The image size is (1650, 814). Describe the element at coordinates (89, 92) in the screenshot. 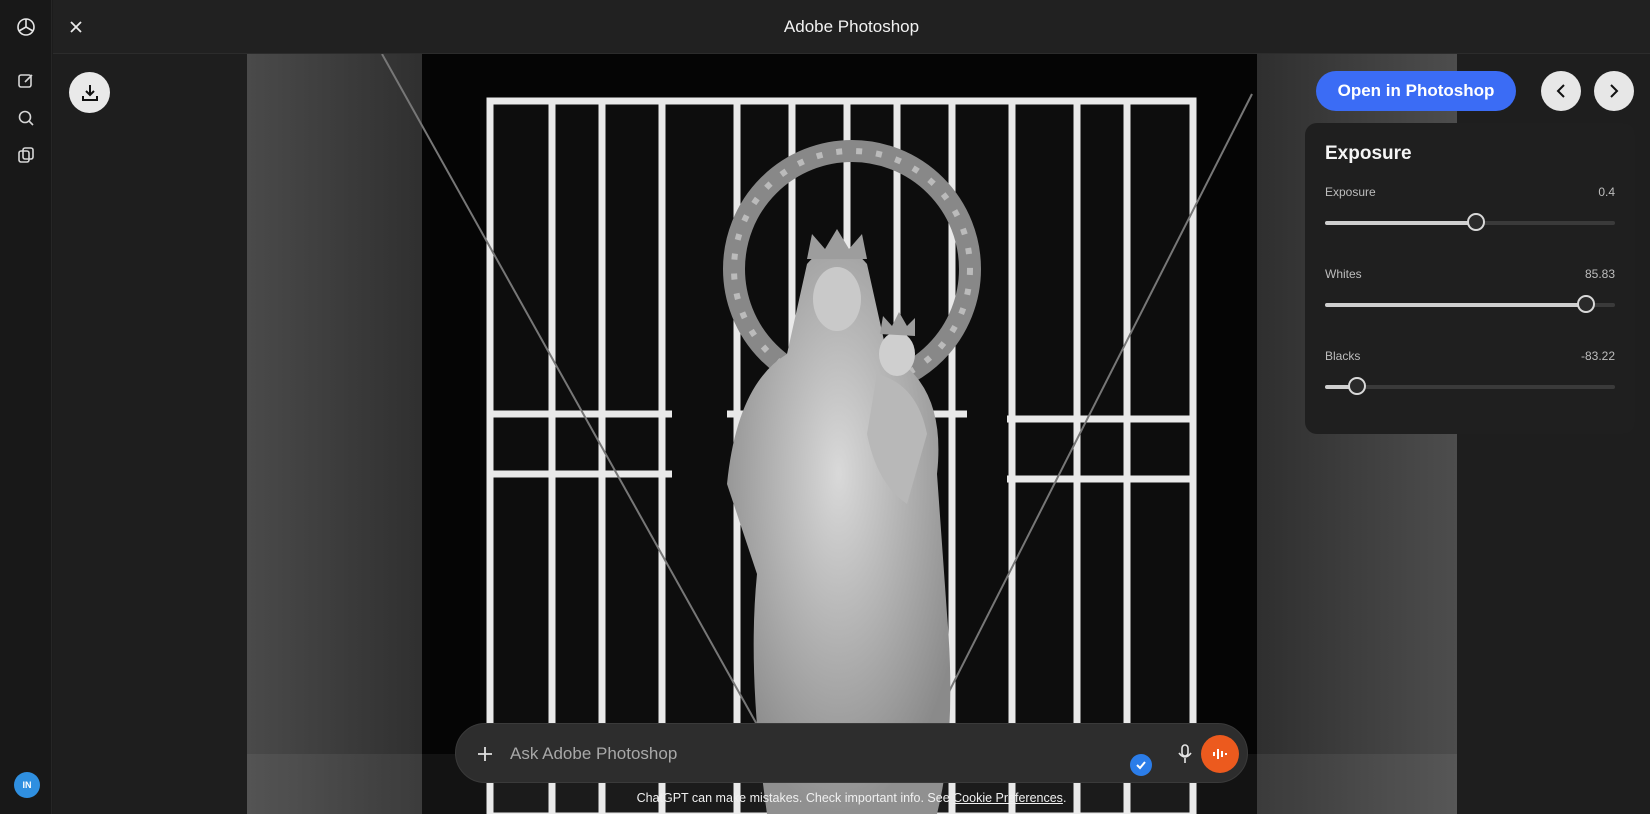

I see `download-button` at that location.